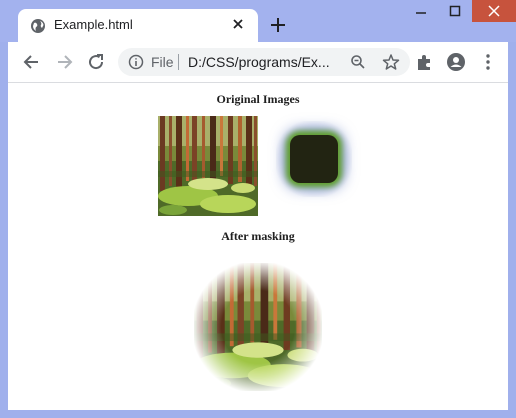 This screenshot has height=418, width=516. What do you see at coordinates (38, 26) in the screenshot?
I see `globe-icon` at bounding box center [38, 26].